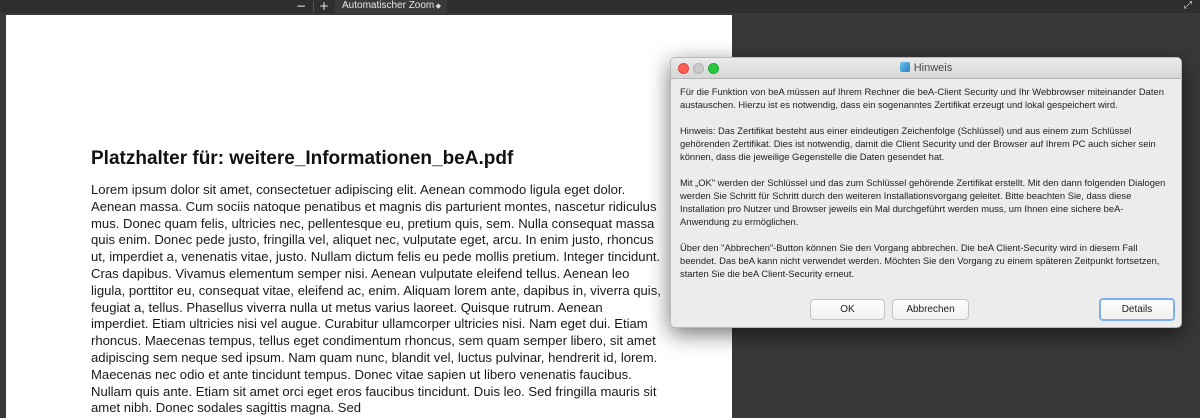 This screenshot has height=418, width=1200. I want to click on dialog-title: Hinweis, so click(926, 68).